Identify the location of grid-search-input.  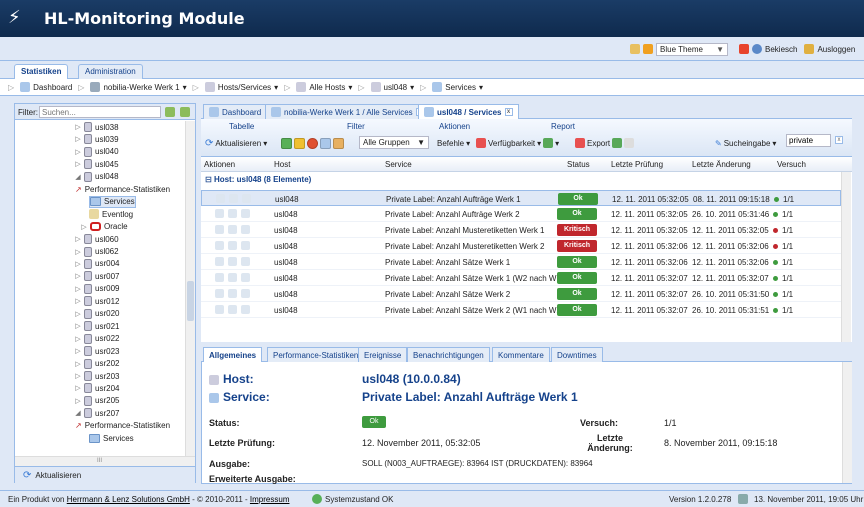
(808, 140).